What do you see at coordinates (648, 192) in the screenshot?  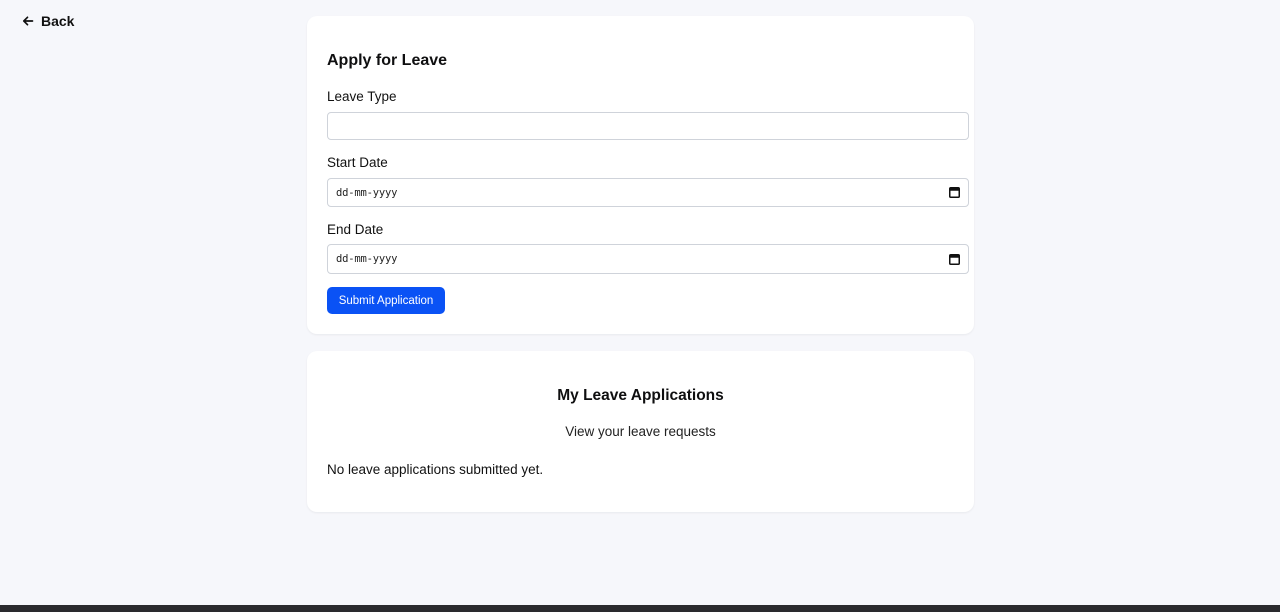 I see `start-date-input: dd-mm-yyyy` at bounding box center [648, 192].